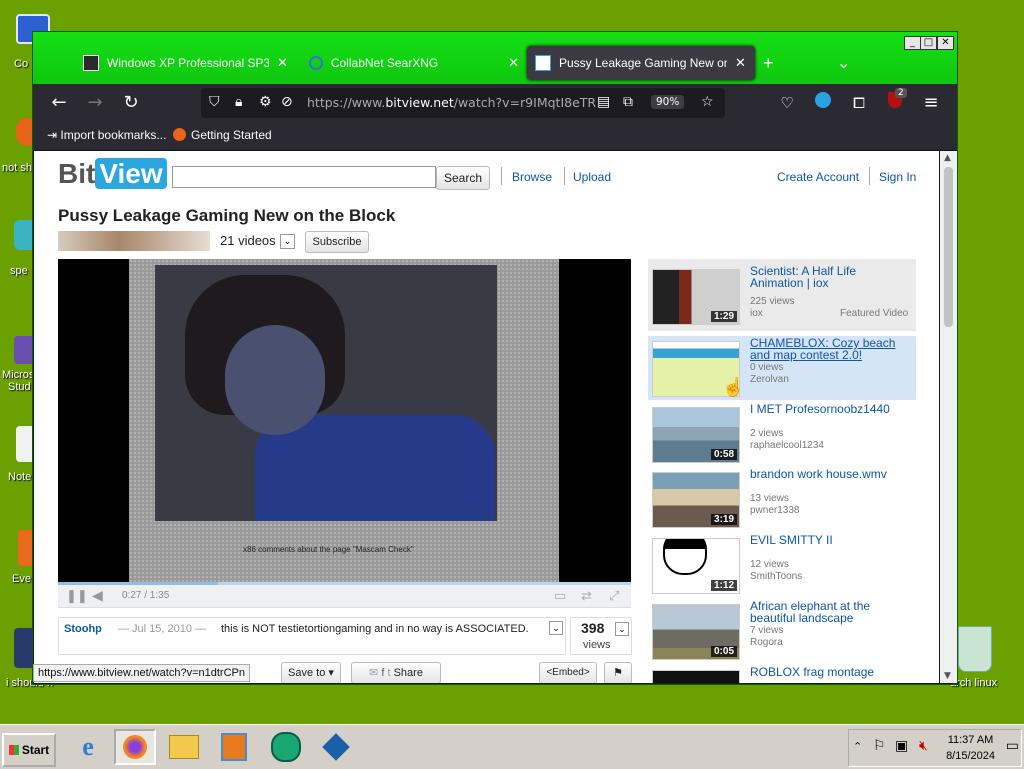 Image resolution: width=1024 pixels, height=769 pixels. Describe the element at coordinates (188, 63) in the screenshot. I see `tab-windows-xp: Windows XP Professional SP3 x86 ✕` at that location.